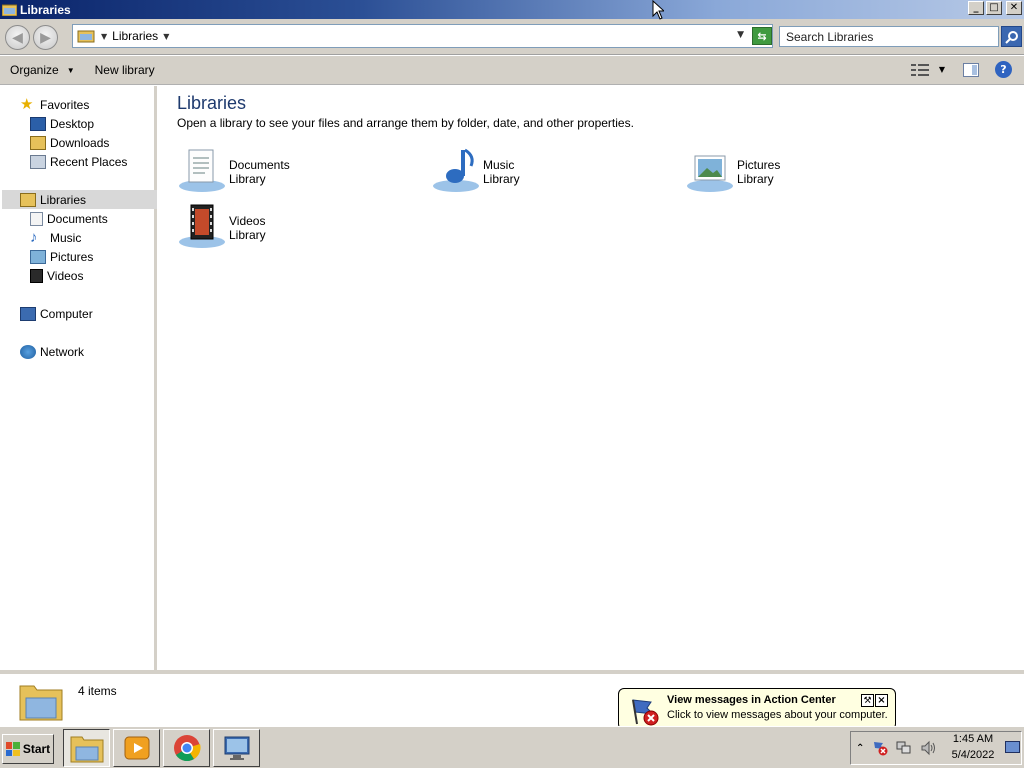 This screenshot has width=1024, height=768. I want to click on taskbar-media-player, so click(136, 748).